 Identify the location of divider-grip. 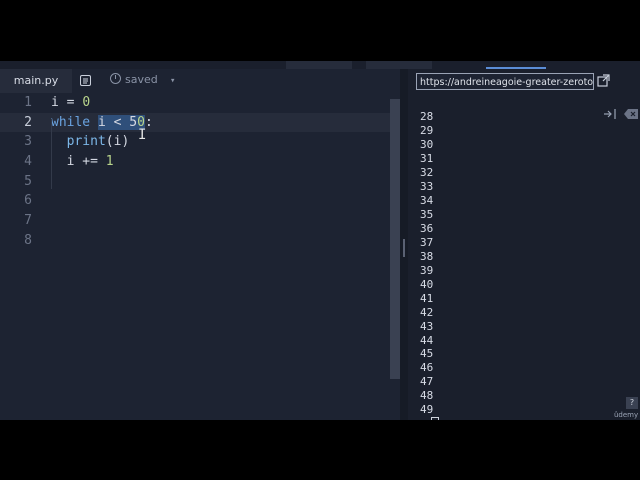
(404, 248).